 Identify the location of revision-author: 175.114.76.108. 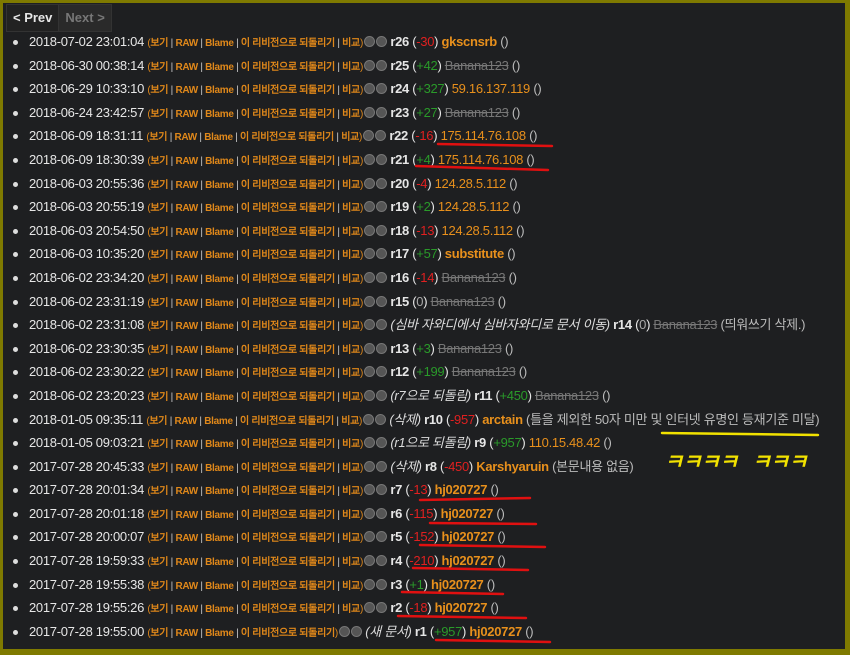
(481, 159).